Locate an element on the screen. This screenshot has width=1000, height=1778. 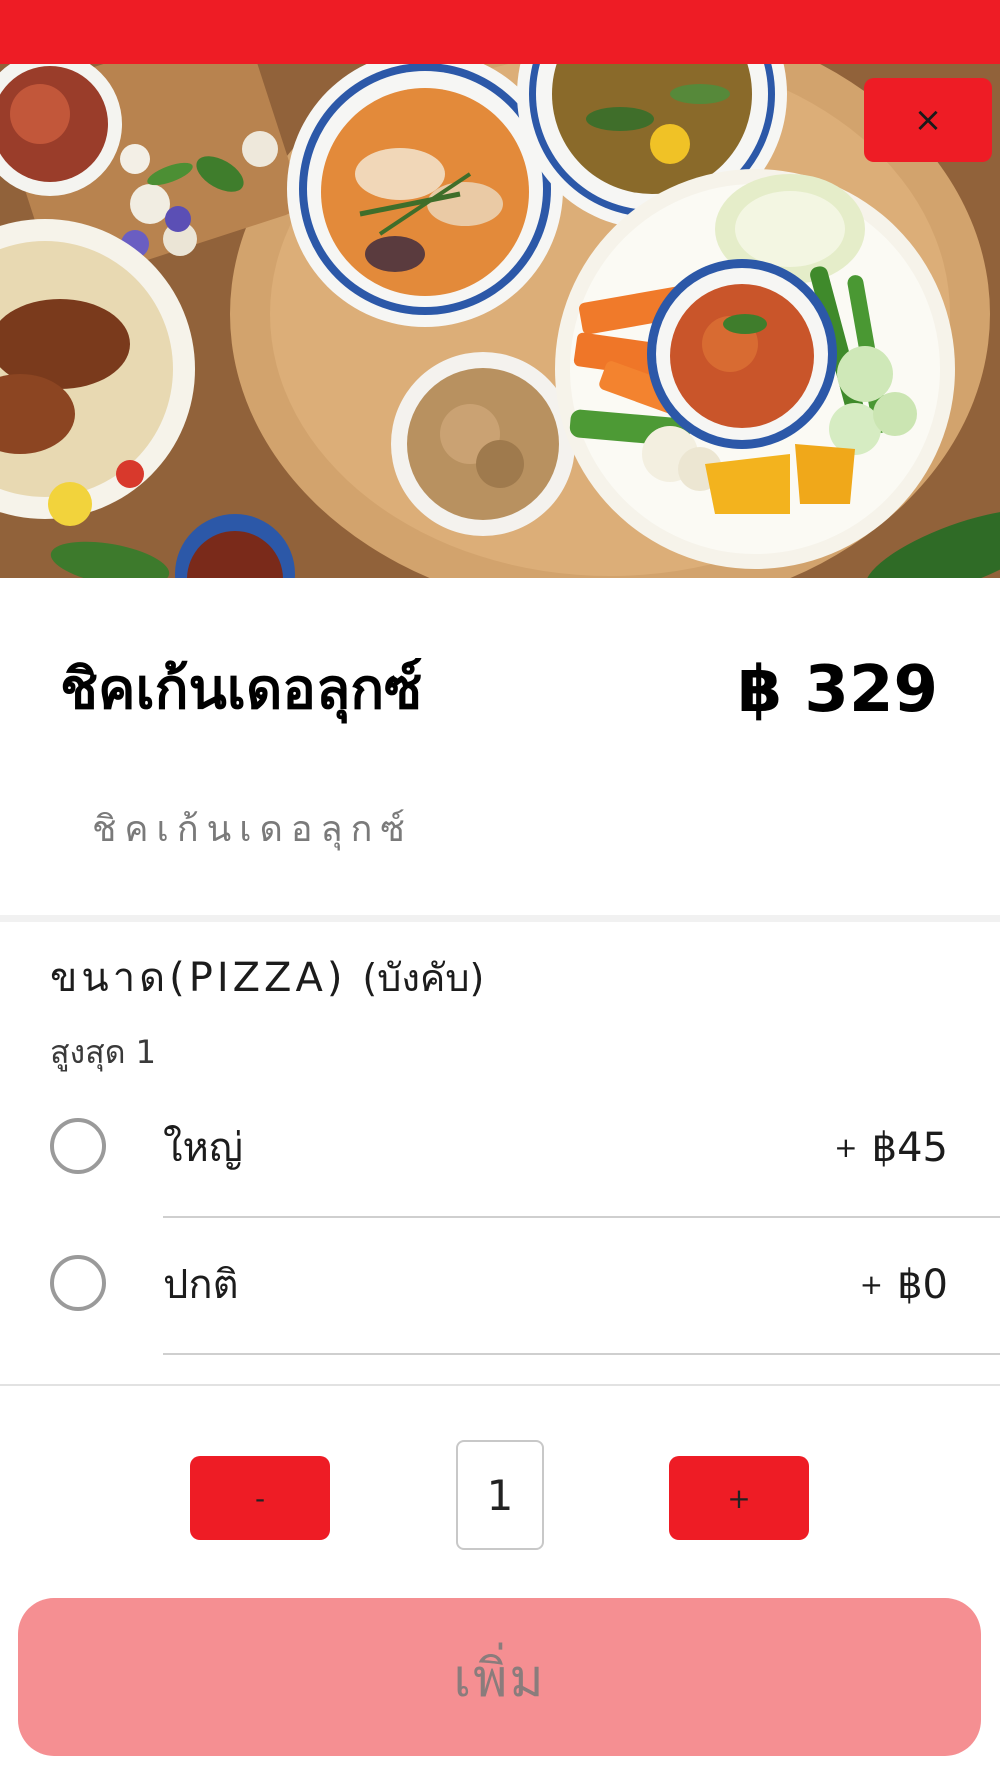
section-divider is located at coordinates (500, 918).